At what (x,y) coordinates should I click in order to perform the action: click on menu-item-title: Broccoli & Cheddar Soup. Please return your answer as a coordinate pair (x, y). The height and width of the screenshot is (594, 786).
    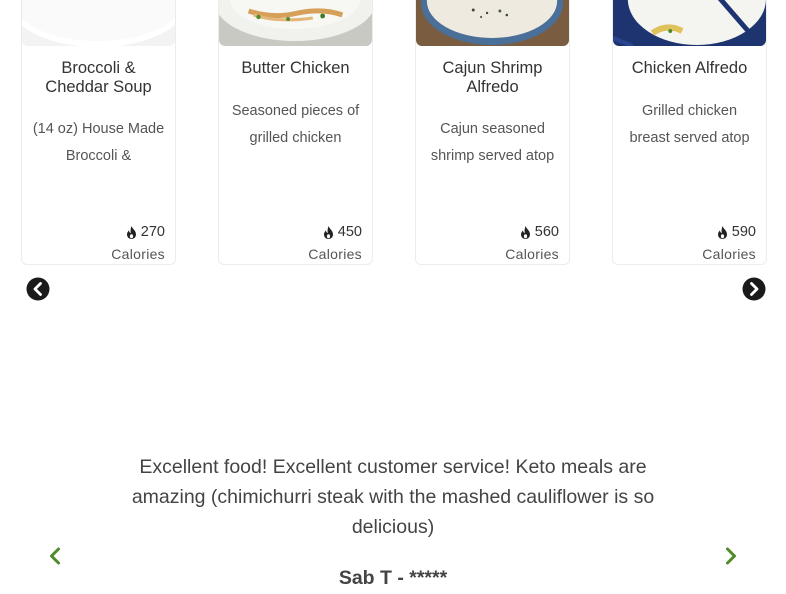
    Looking at the image, I should click on (98, 77).